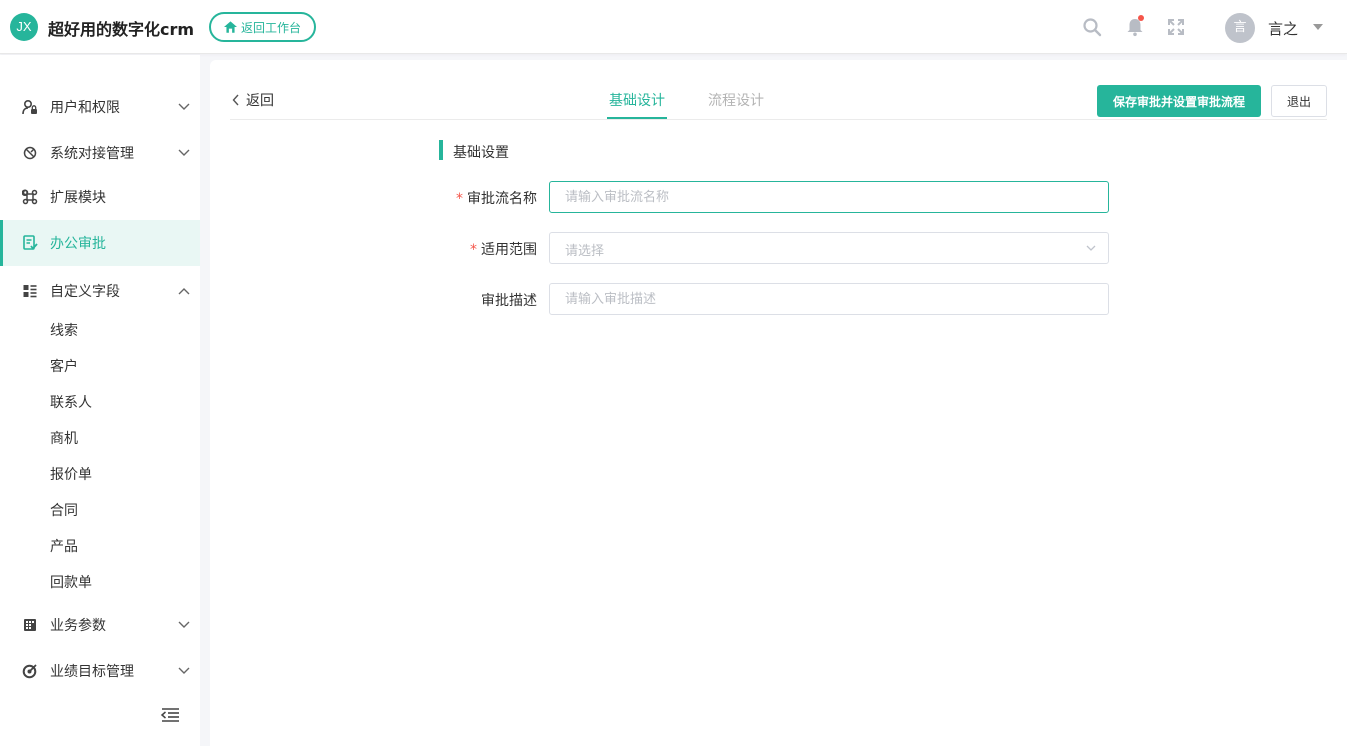 The image size is (1347, 746). I want to click on scope-label: * 适用范围, so click(477, 249).